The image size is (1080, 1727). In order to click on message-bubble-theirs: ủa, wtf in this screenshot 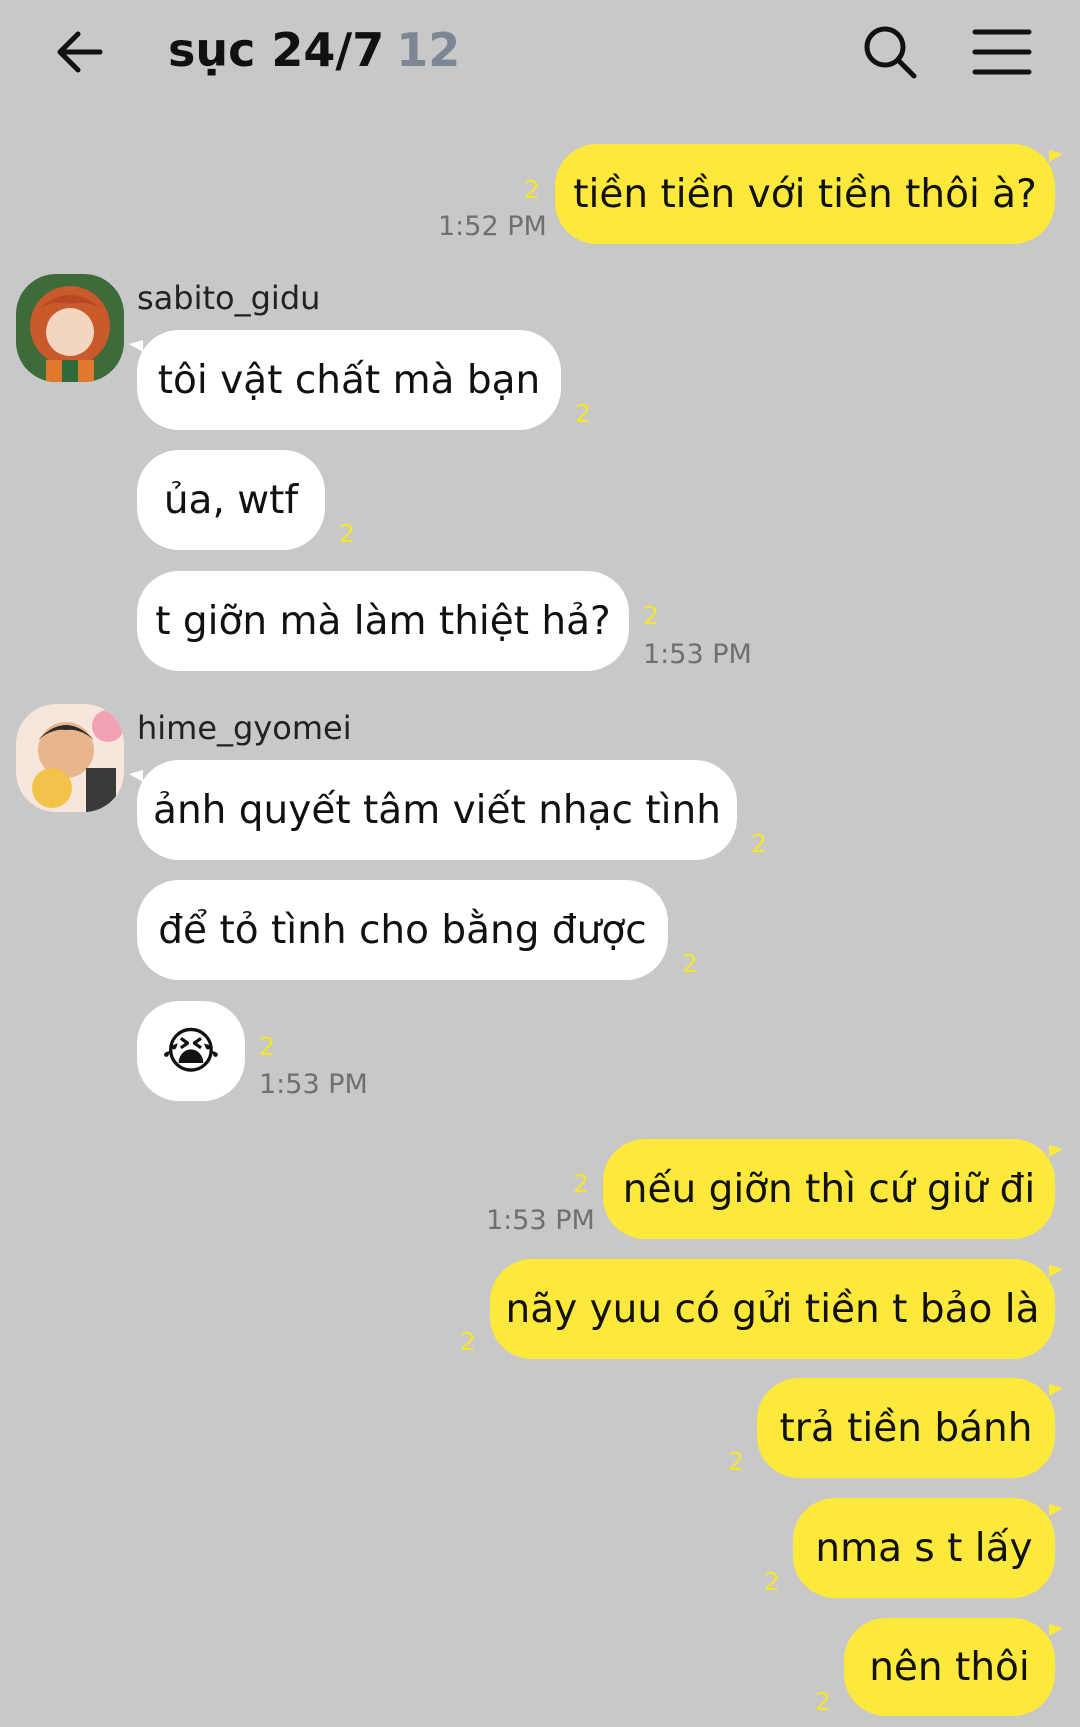, I will do `click(231, 500)`.